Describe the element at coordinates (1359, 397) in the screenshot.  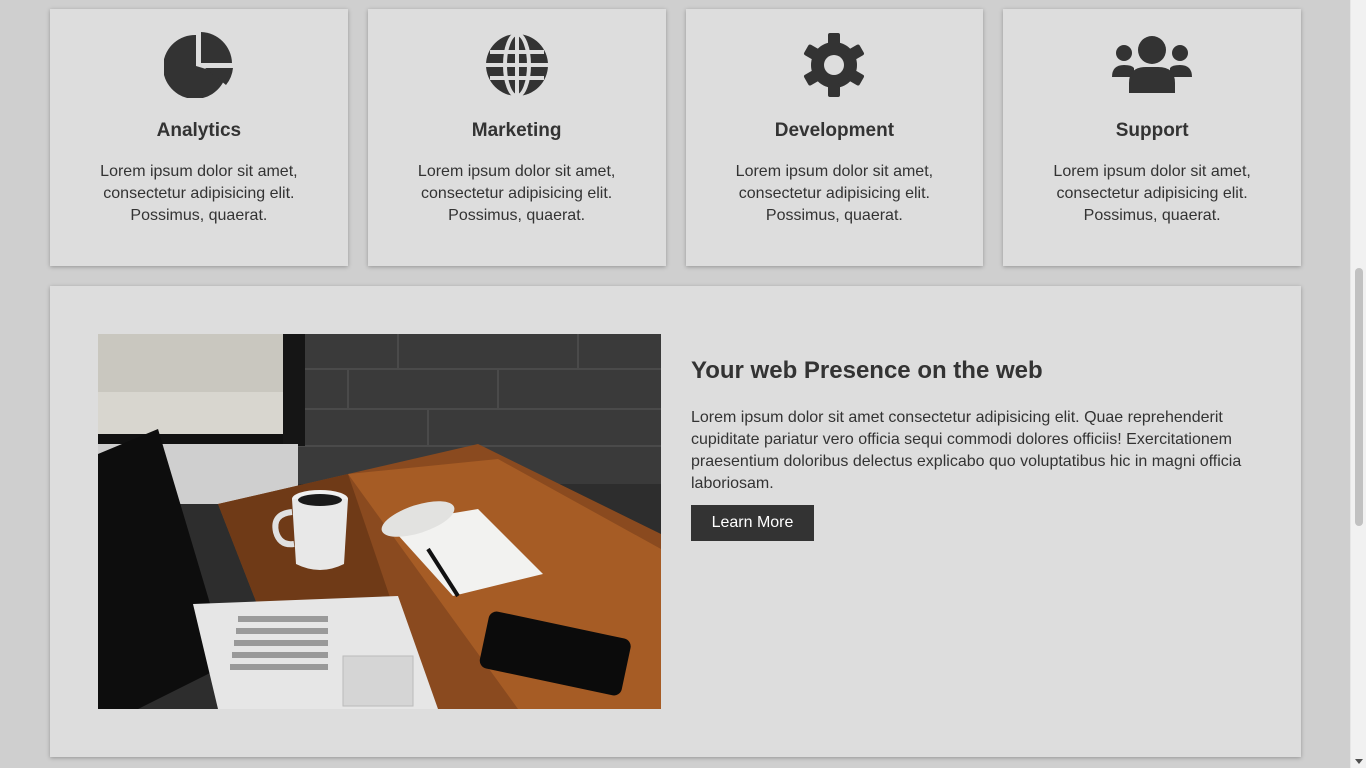
I see `scrollbar-thumb` at that location.